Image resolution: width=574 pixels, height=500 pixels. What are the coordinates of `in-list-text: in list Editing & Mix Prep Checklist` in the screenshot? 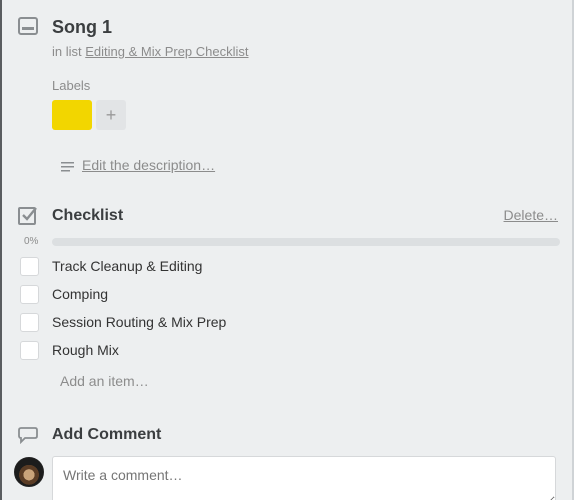 It's located at (150, 51).